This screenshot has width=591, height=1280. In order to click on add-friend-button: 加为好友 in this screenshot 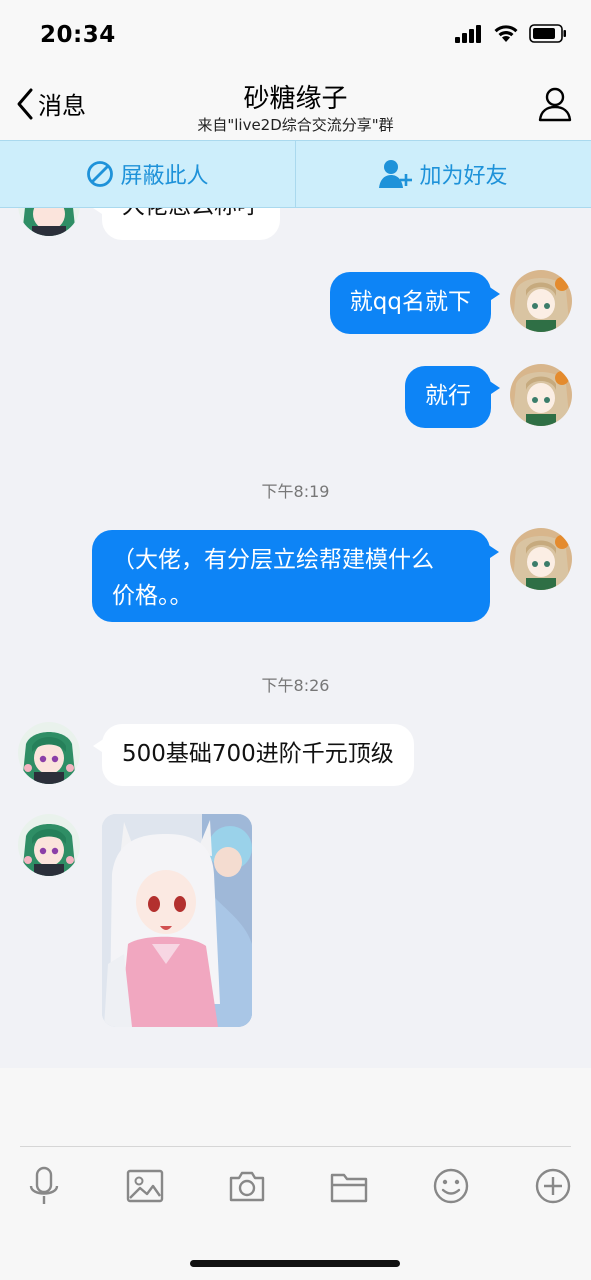, I will do `click(443, 174)`.